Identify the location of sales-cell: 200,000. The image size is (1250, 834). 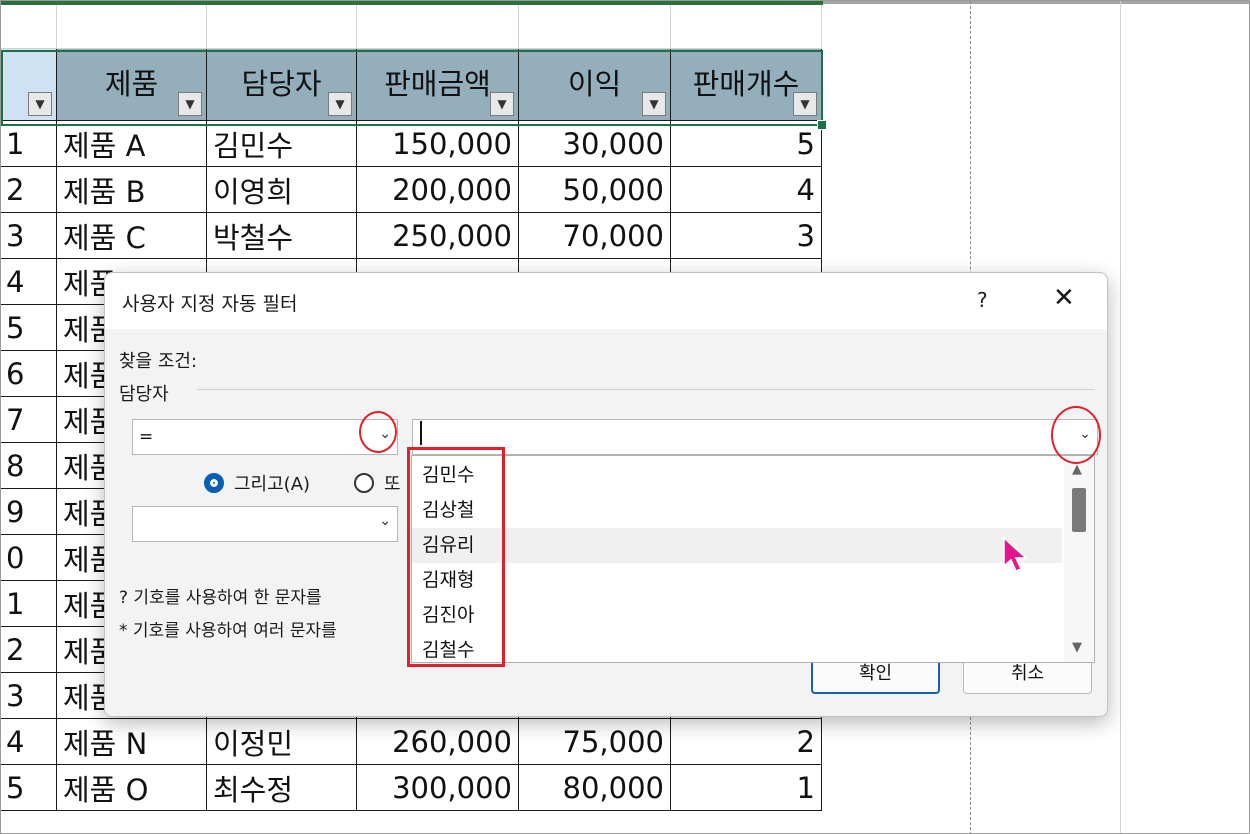
(437, 189).